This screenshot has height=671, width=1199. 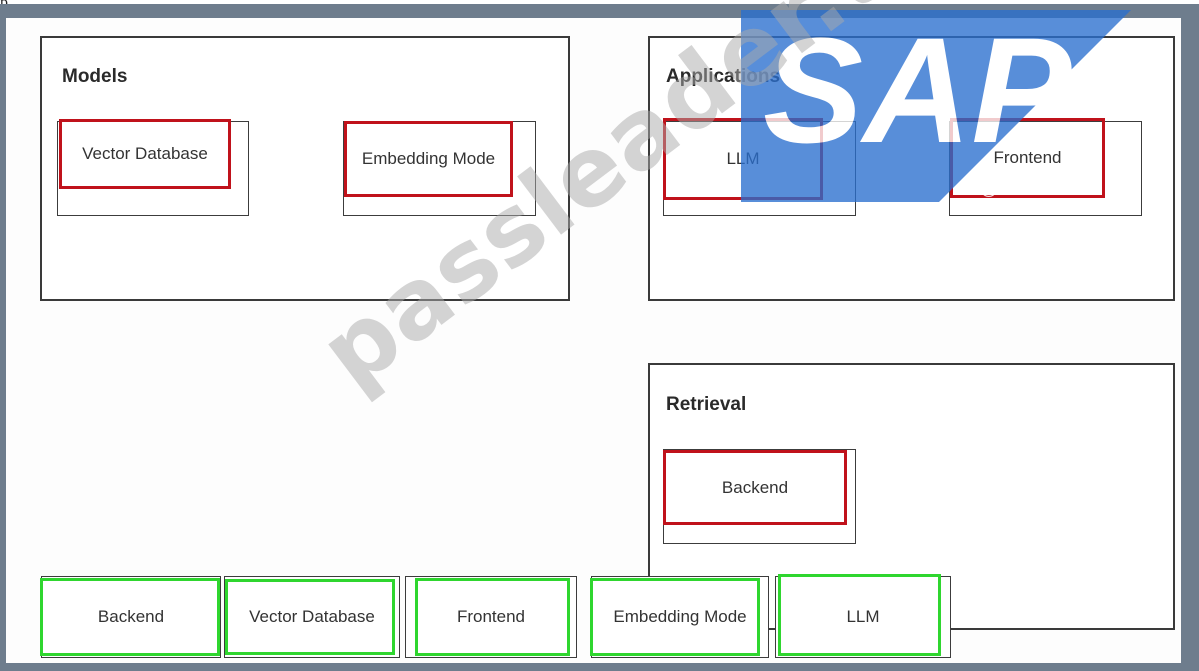 What do you see at coordinates (428, 158) in the screenshot?
I see `models-slot-2-label: Embedding Mode` at bounding box center [428, 158].